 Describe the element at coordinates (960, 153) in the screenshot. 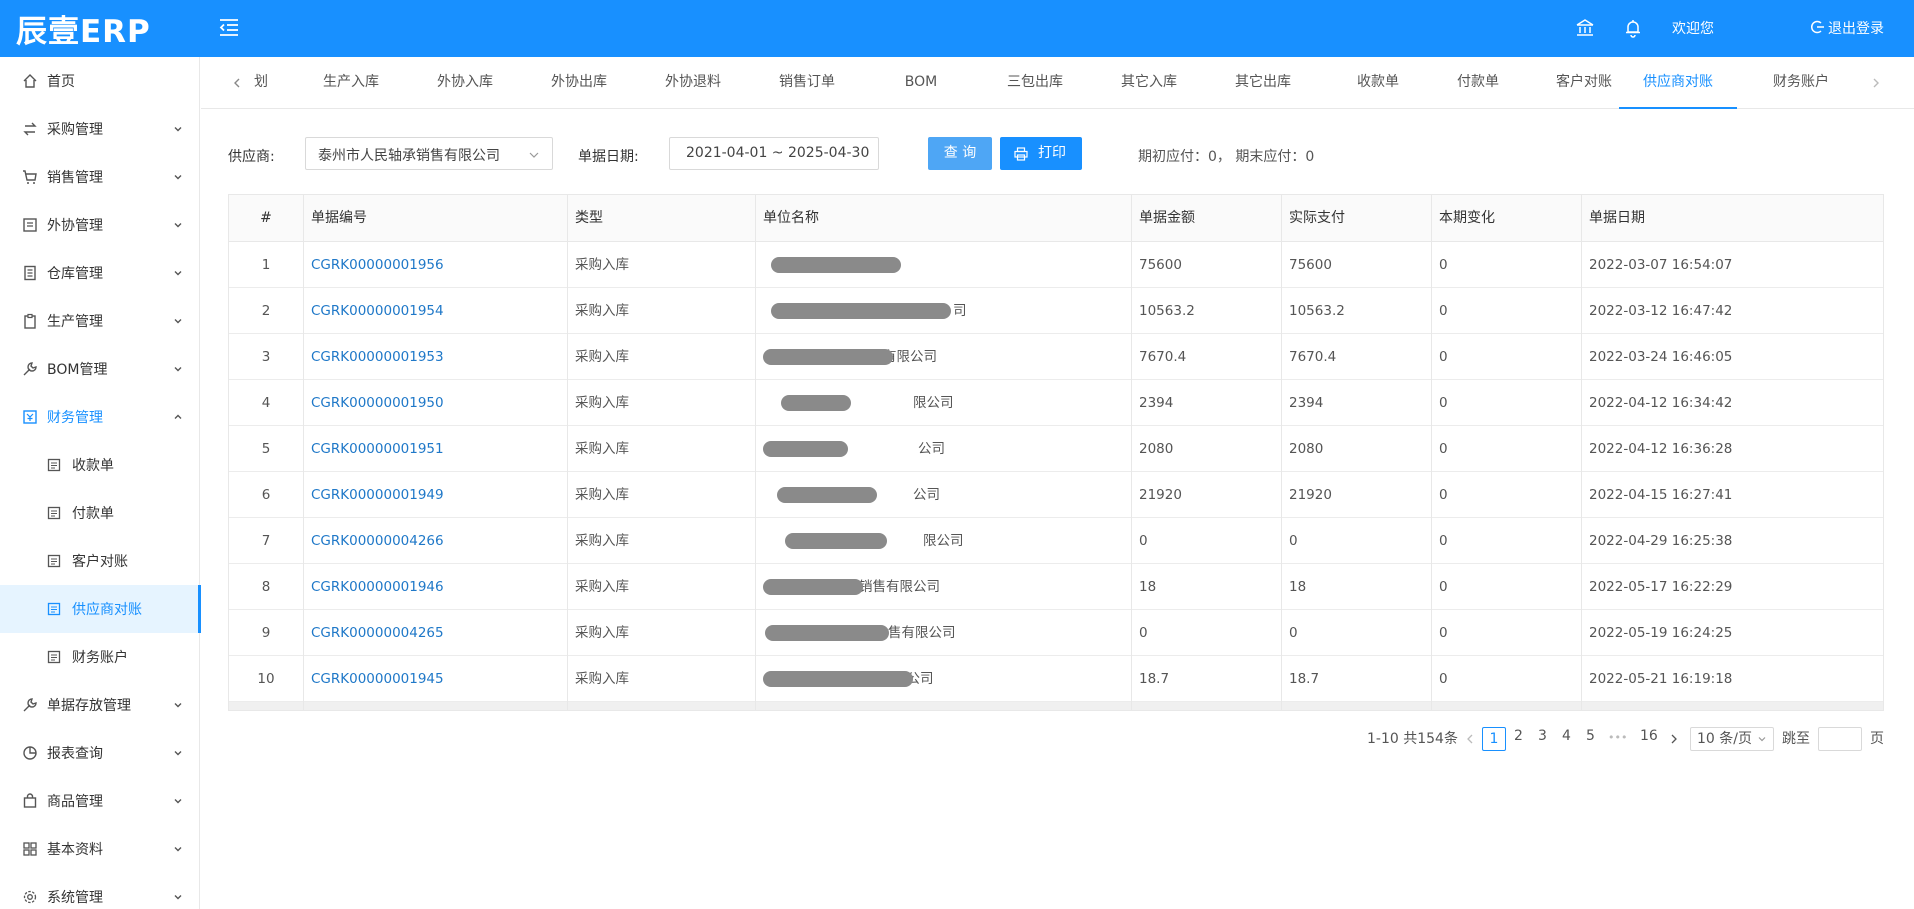

I see `query-button: 查 询` at that location.